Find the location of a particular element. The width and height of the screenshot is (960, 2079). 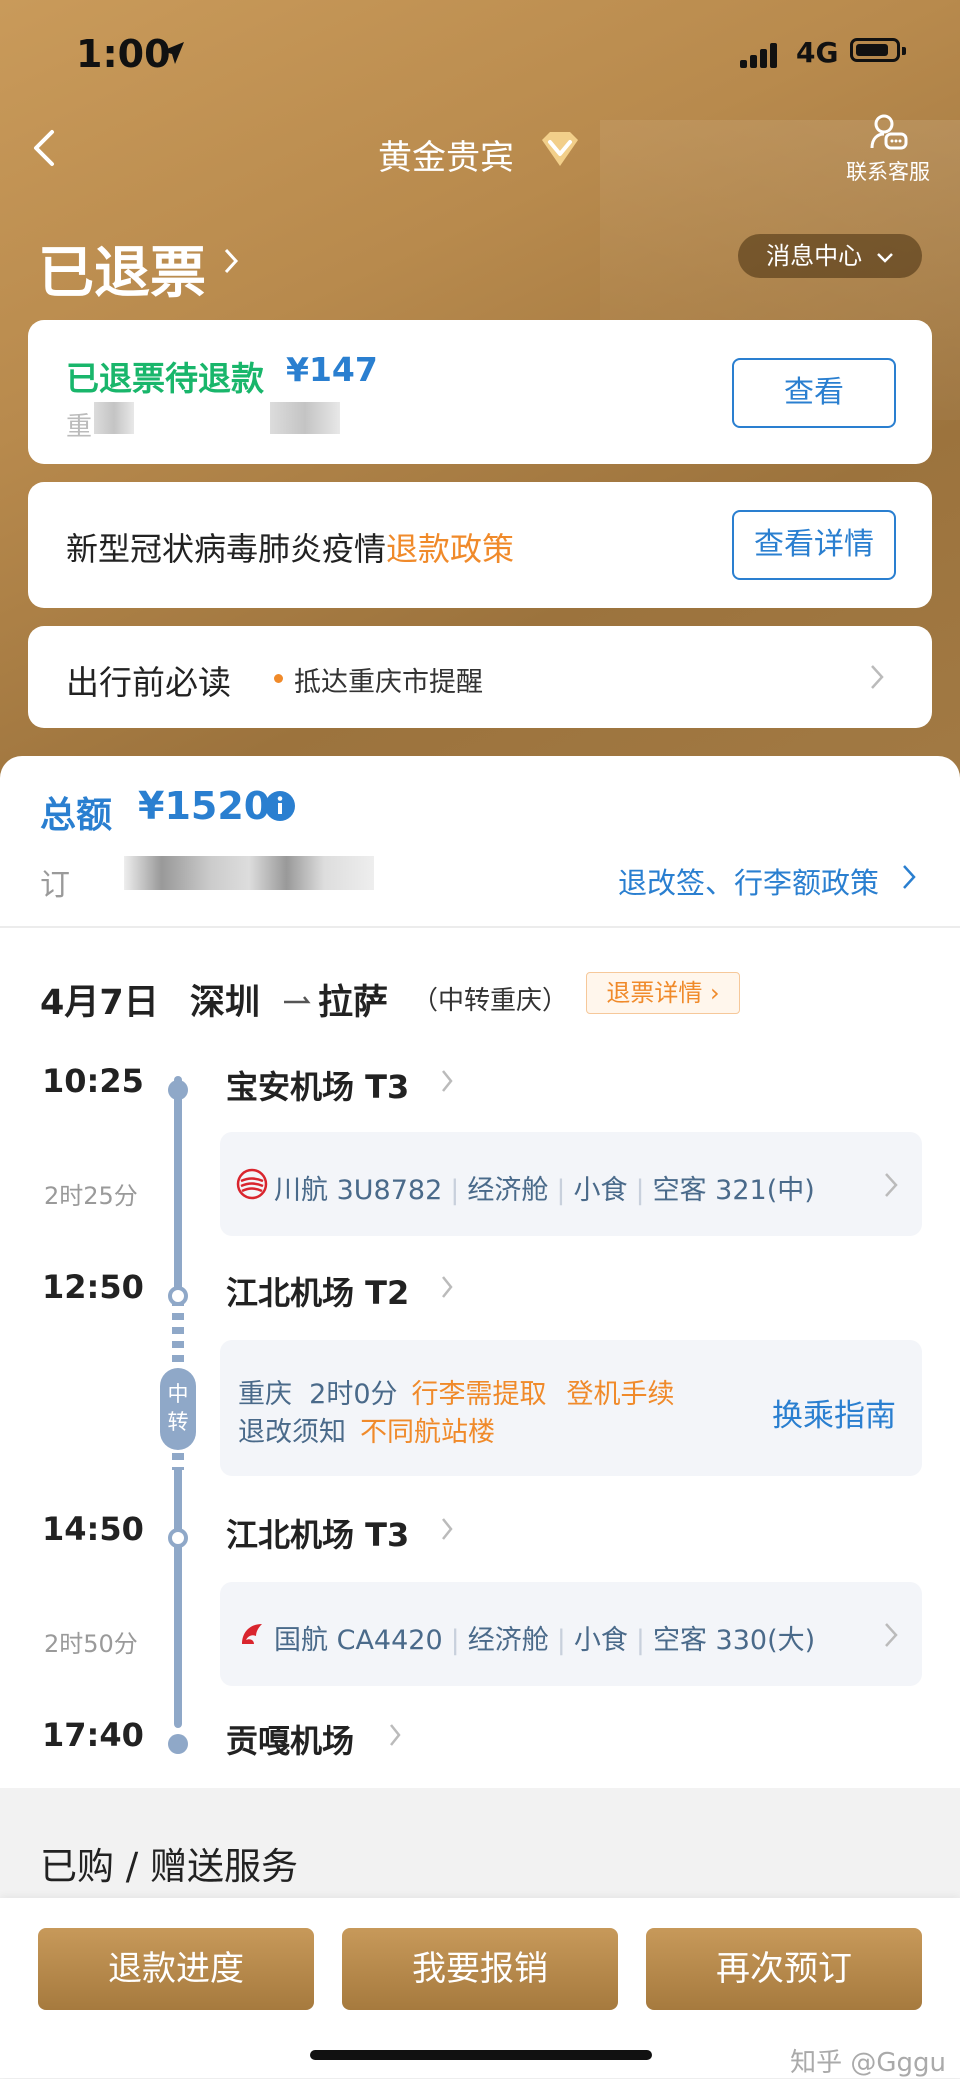

change-baggage-policy-link: 退改签、行李额政策 is located at coordinates (748, 881).